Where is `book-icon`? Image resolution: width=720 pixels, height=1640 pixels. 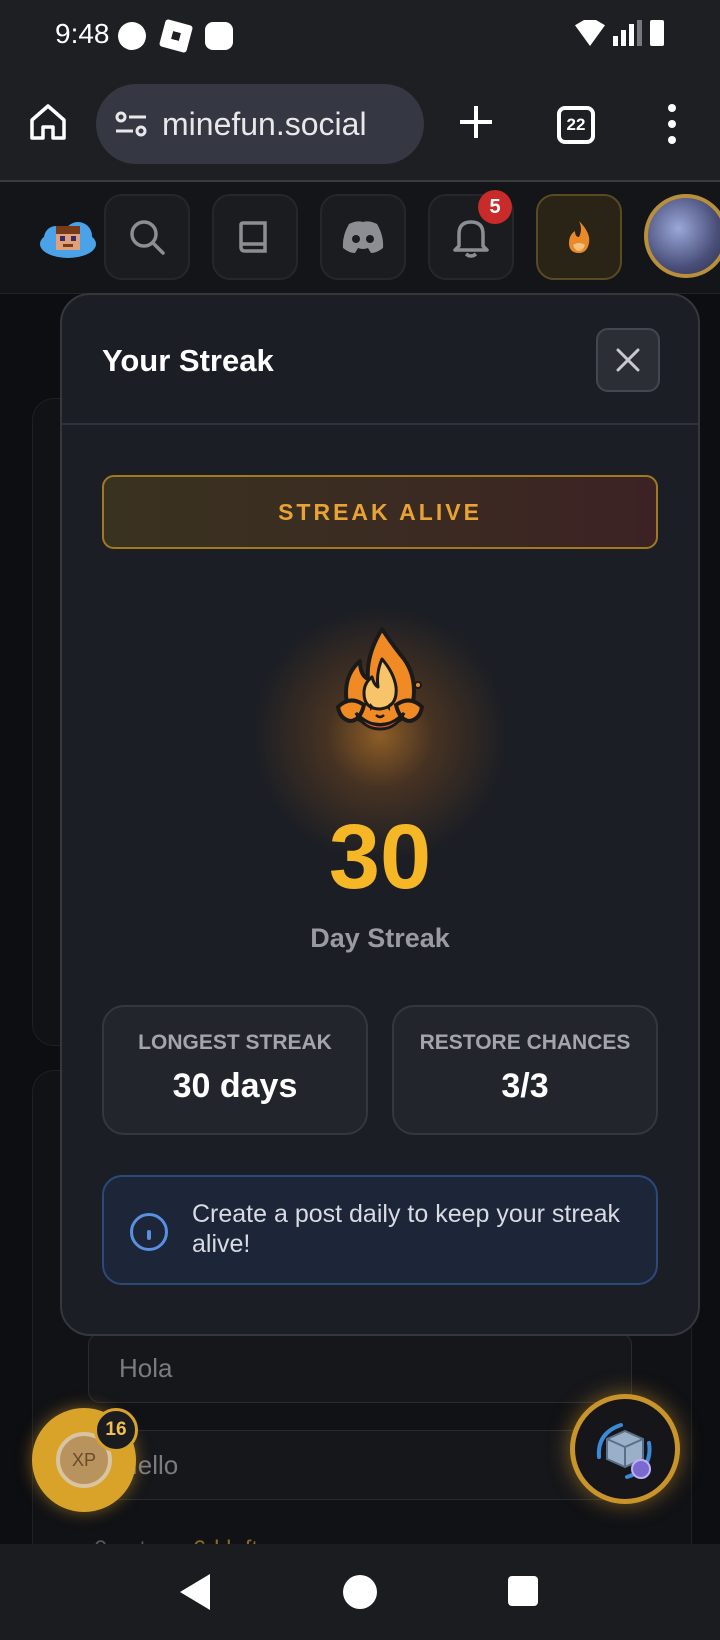 book-icon is located at coordinates (253, 237).